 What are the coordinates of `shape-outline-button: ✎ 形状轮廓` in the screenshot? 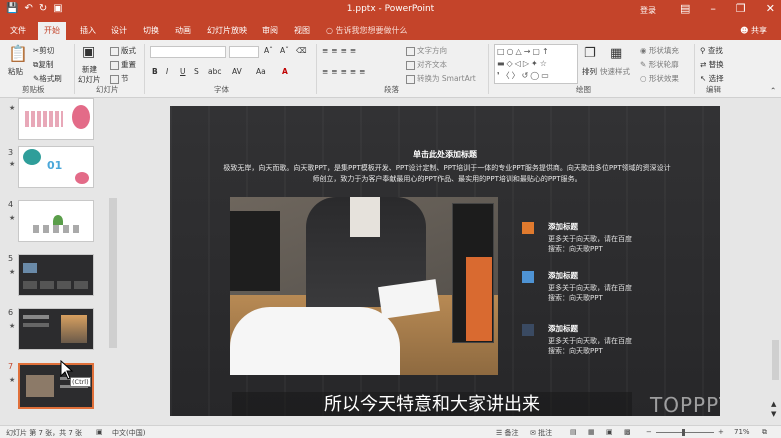 It's located at (659, 64).